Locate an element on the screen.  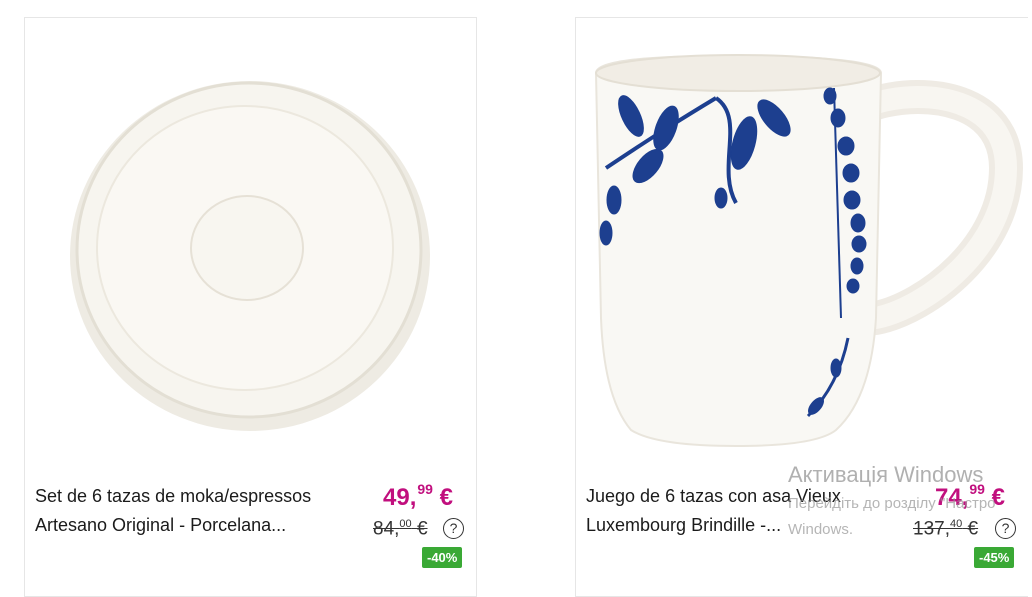
product-old-price: 137,40 € is located at coordinates (946, 529).